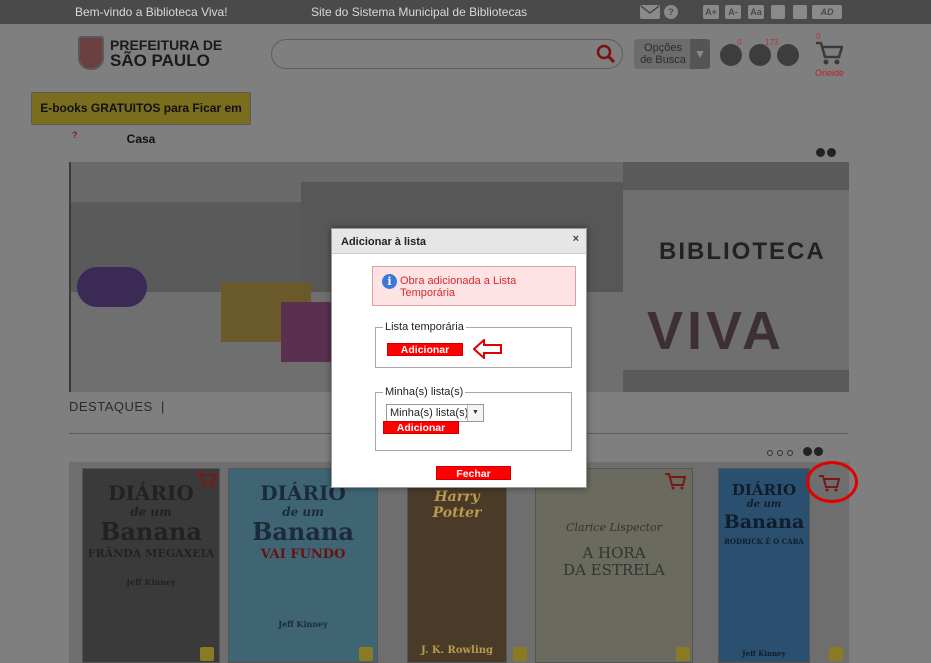 Image resolution: width=931 pixels, height=663 pixels. I want to click on book-title: DA ESTRELA, so click(614, 570).